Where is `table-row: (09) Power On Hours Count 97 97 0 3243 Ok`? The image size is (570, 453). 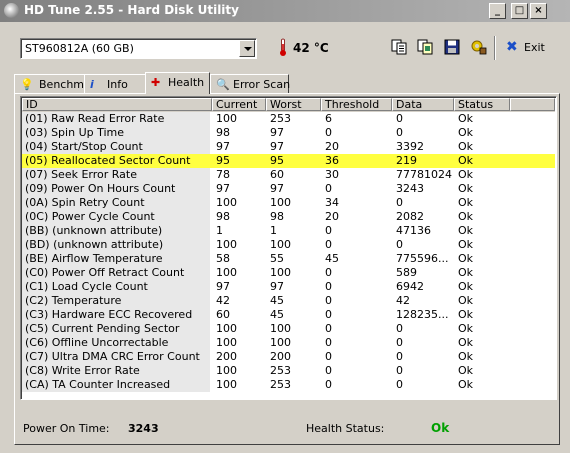
table-row: (09) Power On Hours Count 97 97 0 3243 Ok is located at coordinates (288, 189).